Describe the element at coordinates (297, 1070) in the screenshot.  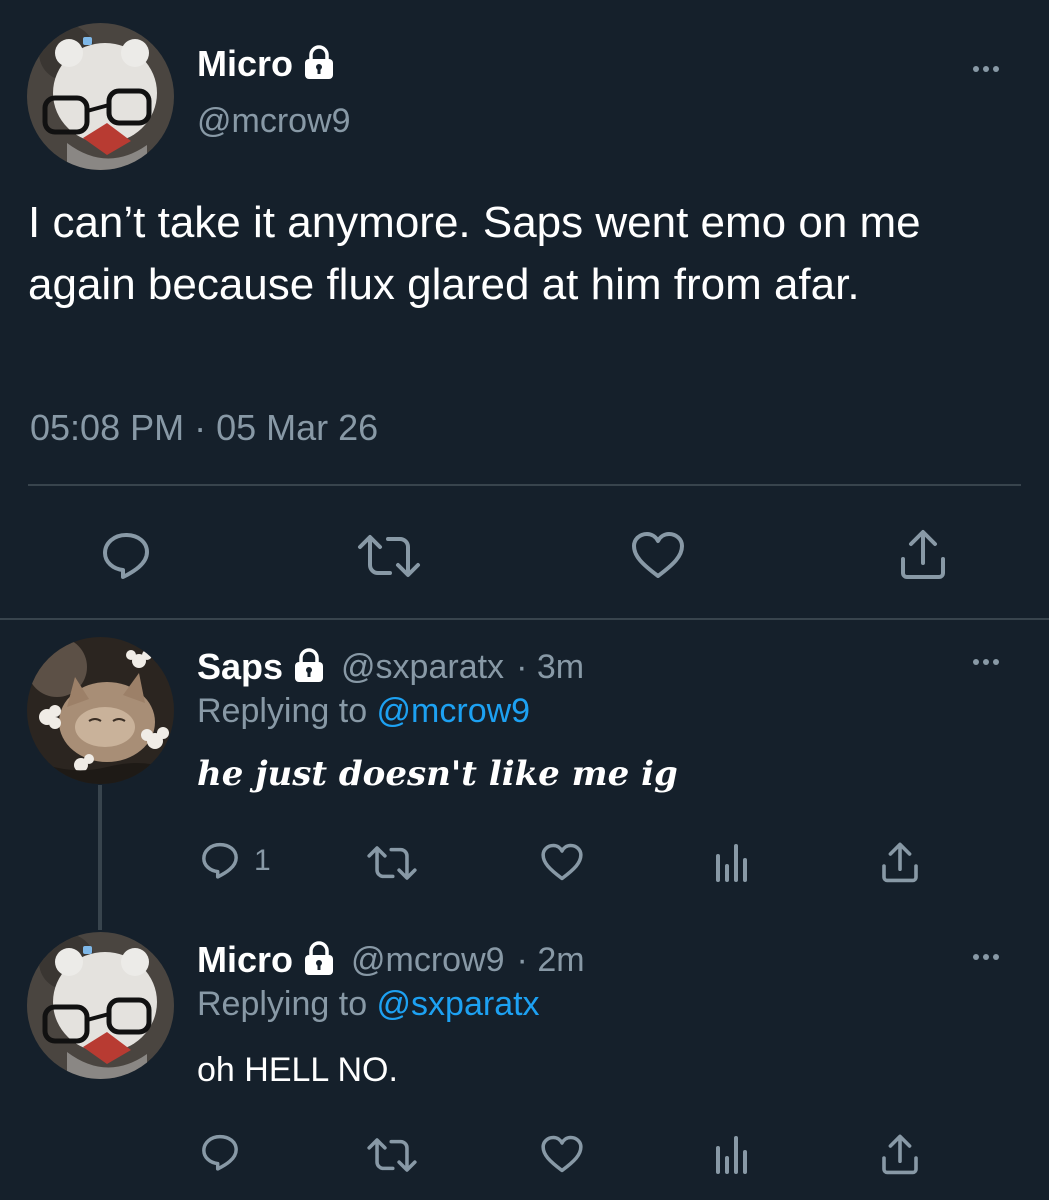
I see `tweet-text: oh HELL NO.` at that location.